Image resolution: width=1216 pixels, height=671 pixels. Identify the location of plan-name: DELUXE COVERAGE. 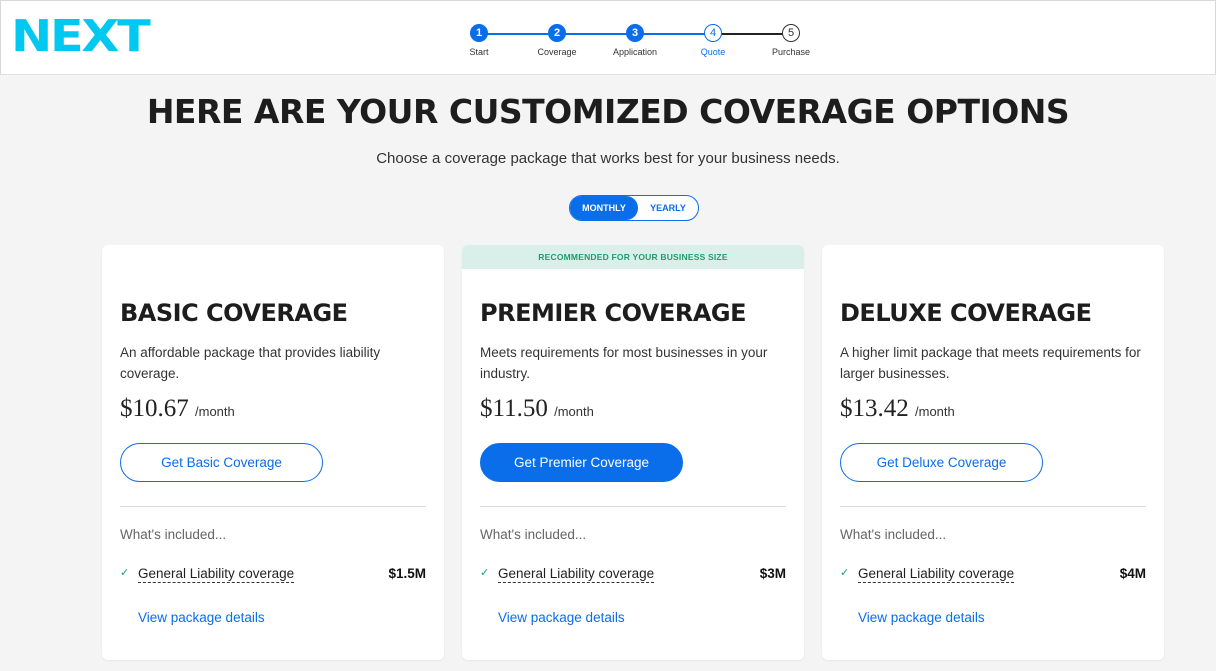
(966, 313).